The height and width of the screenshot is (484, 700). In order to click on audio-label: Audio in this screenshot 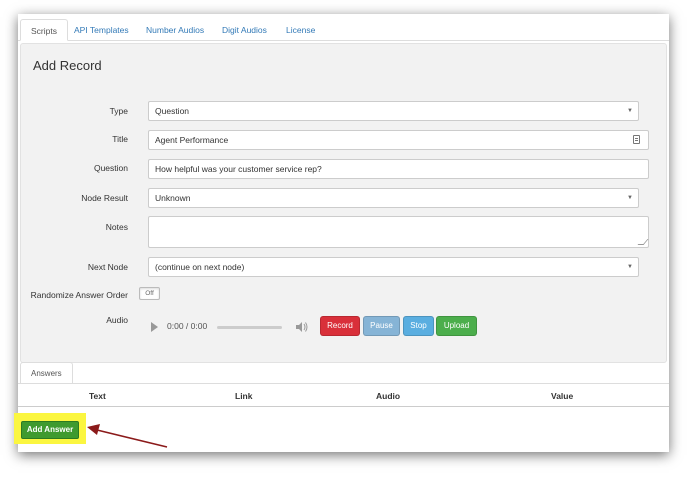, I will do `click(117, 320)`.